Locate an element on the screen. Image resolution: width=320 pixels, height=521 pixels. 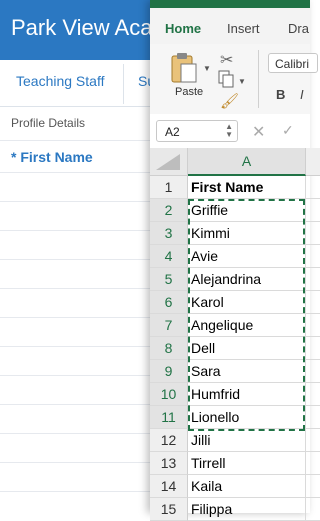
cell: Jilli is located at coordinates (247, 440).